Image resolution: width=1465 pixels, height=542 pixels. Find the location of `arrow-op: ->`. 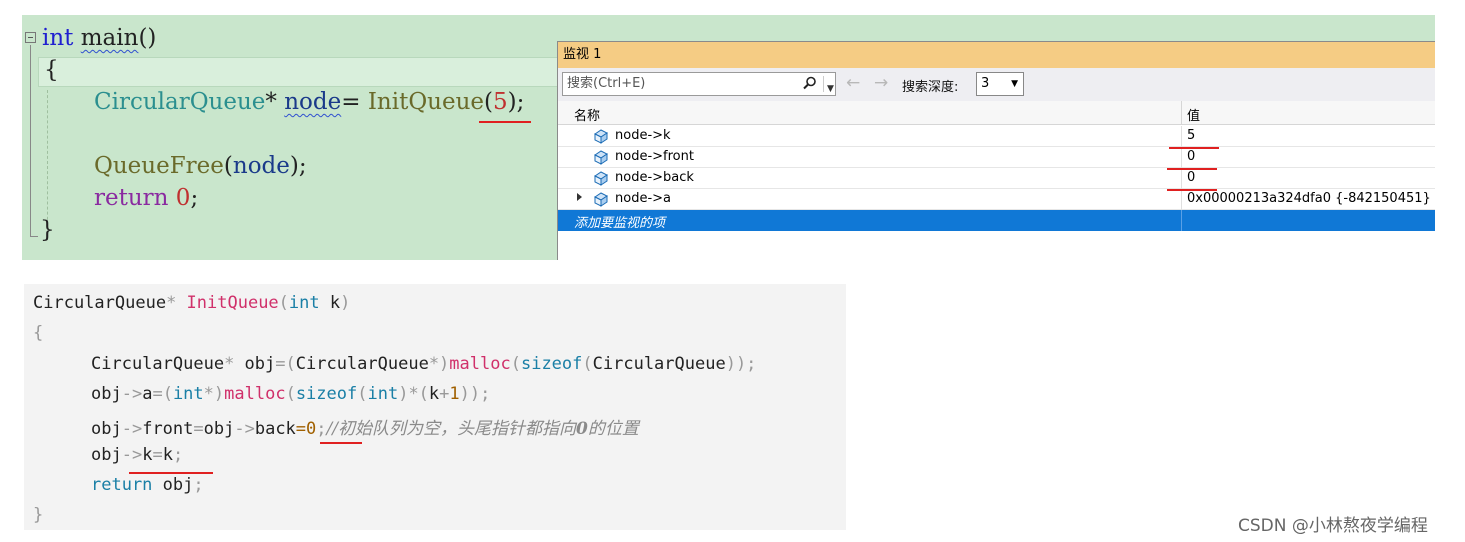

arrow-op: -> is located at coordinates (244, 429).